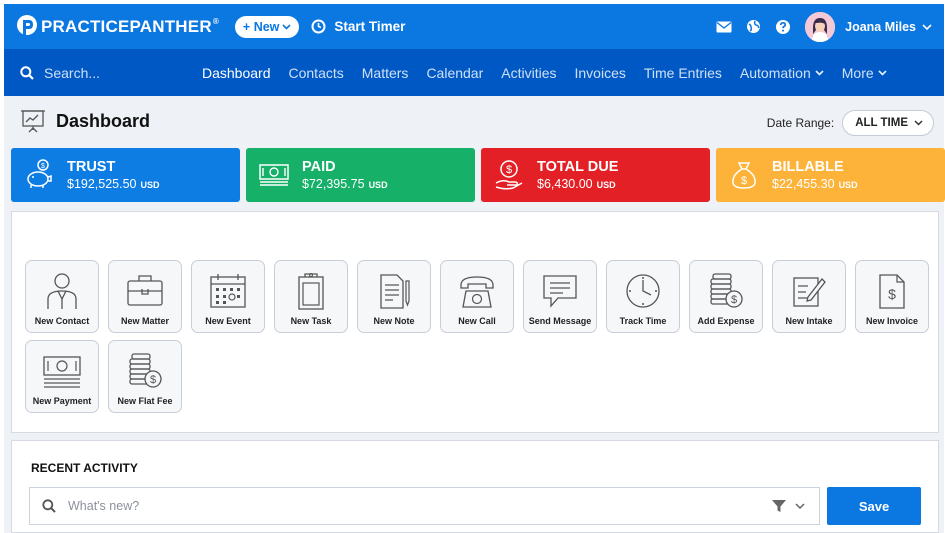 The height and width of the screenshot is (533, 945). Describe the element at coordinates (385, 73) in the screenshot. I see `nav-item-matters: Matters` at that location.